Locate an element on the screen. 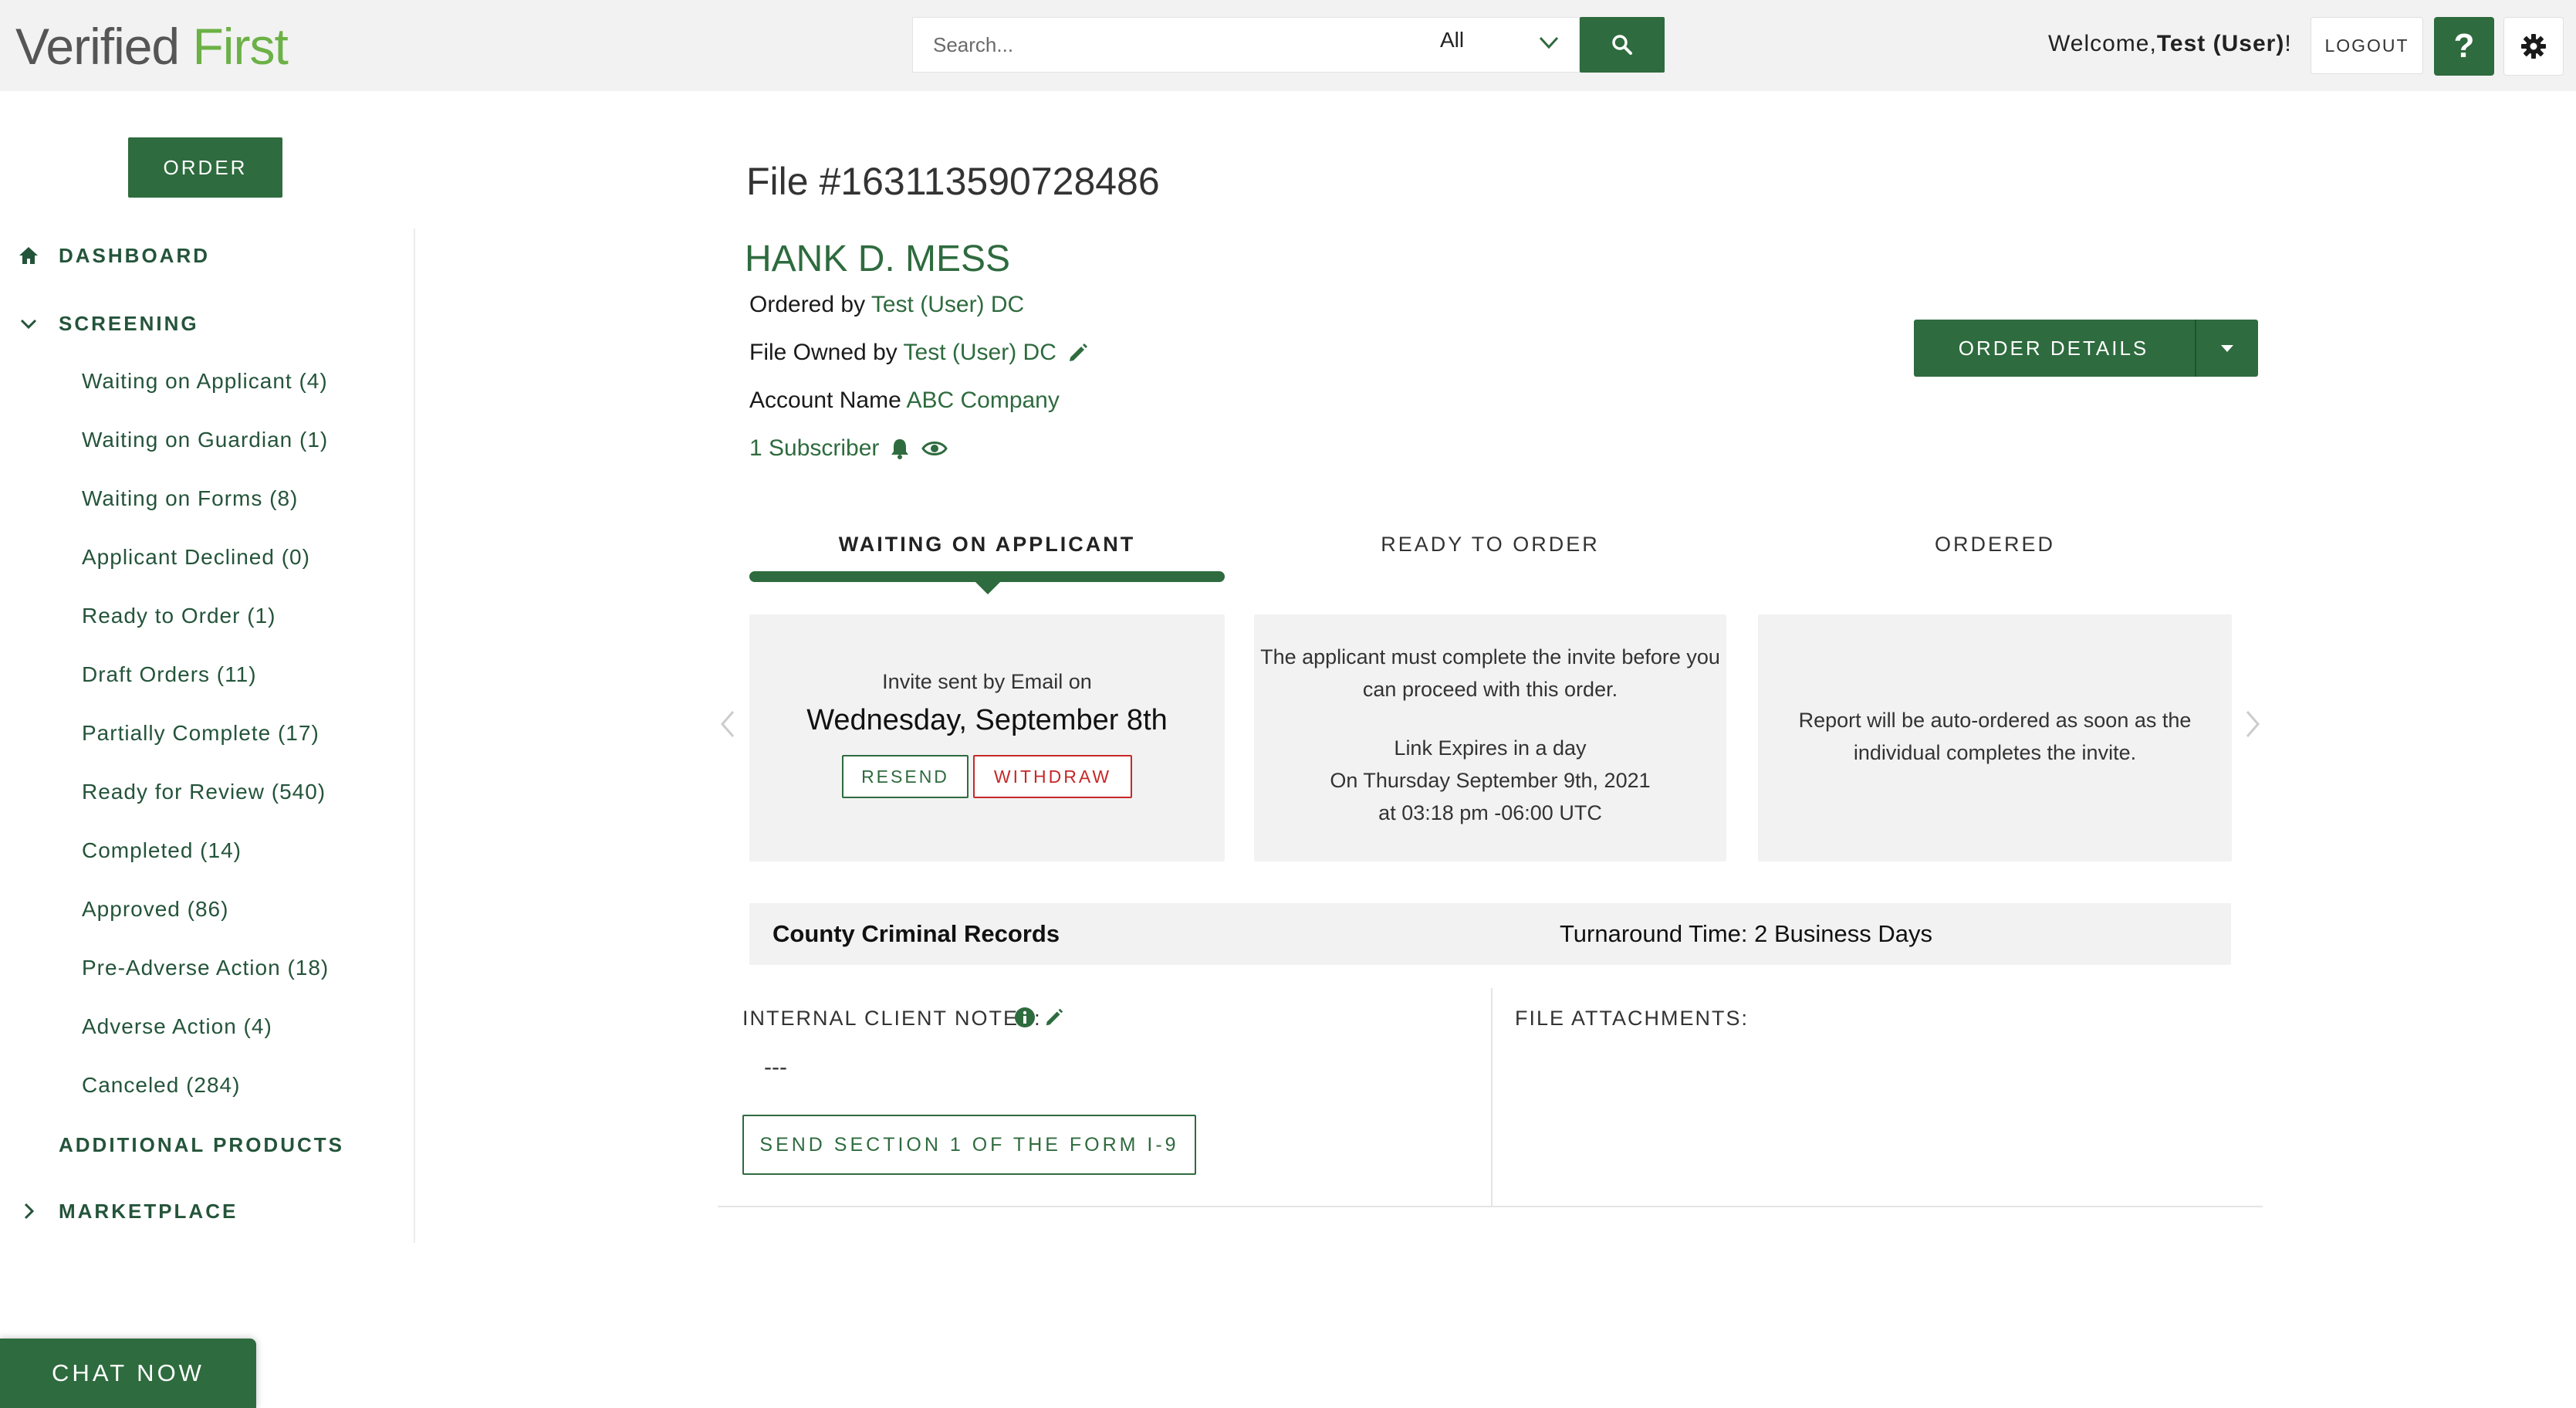 The image size is (2576, 1408). internal-notes-value: --- is located at coordinates (775, 1067).